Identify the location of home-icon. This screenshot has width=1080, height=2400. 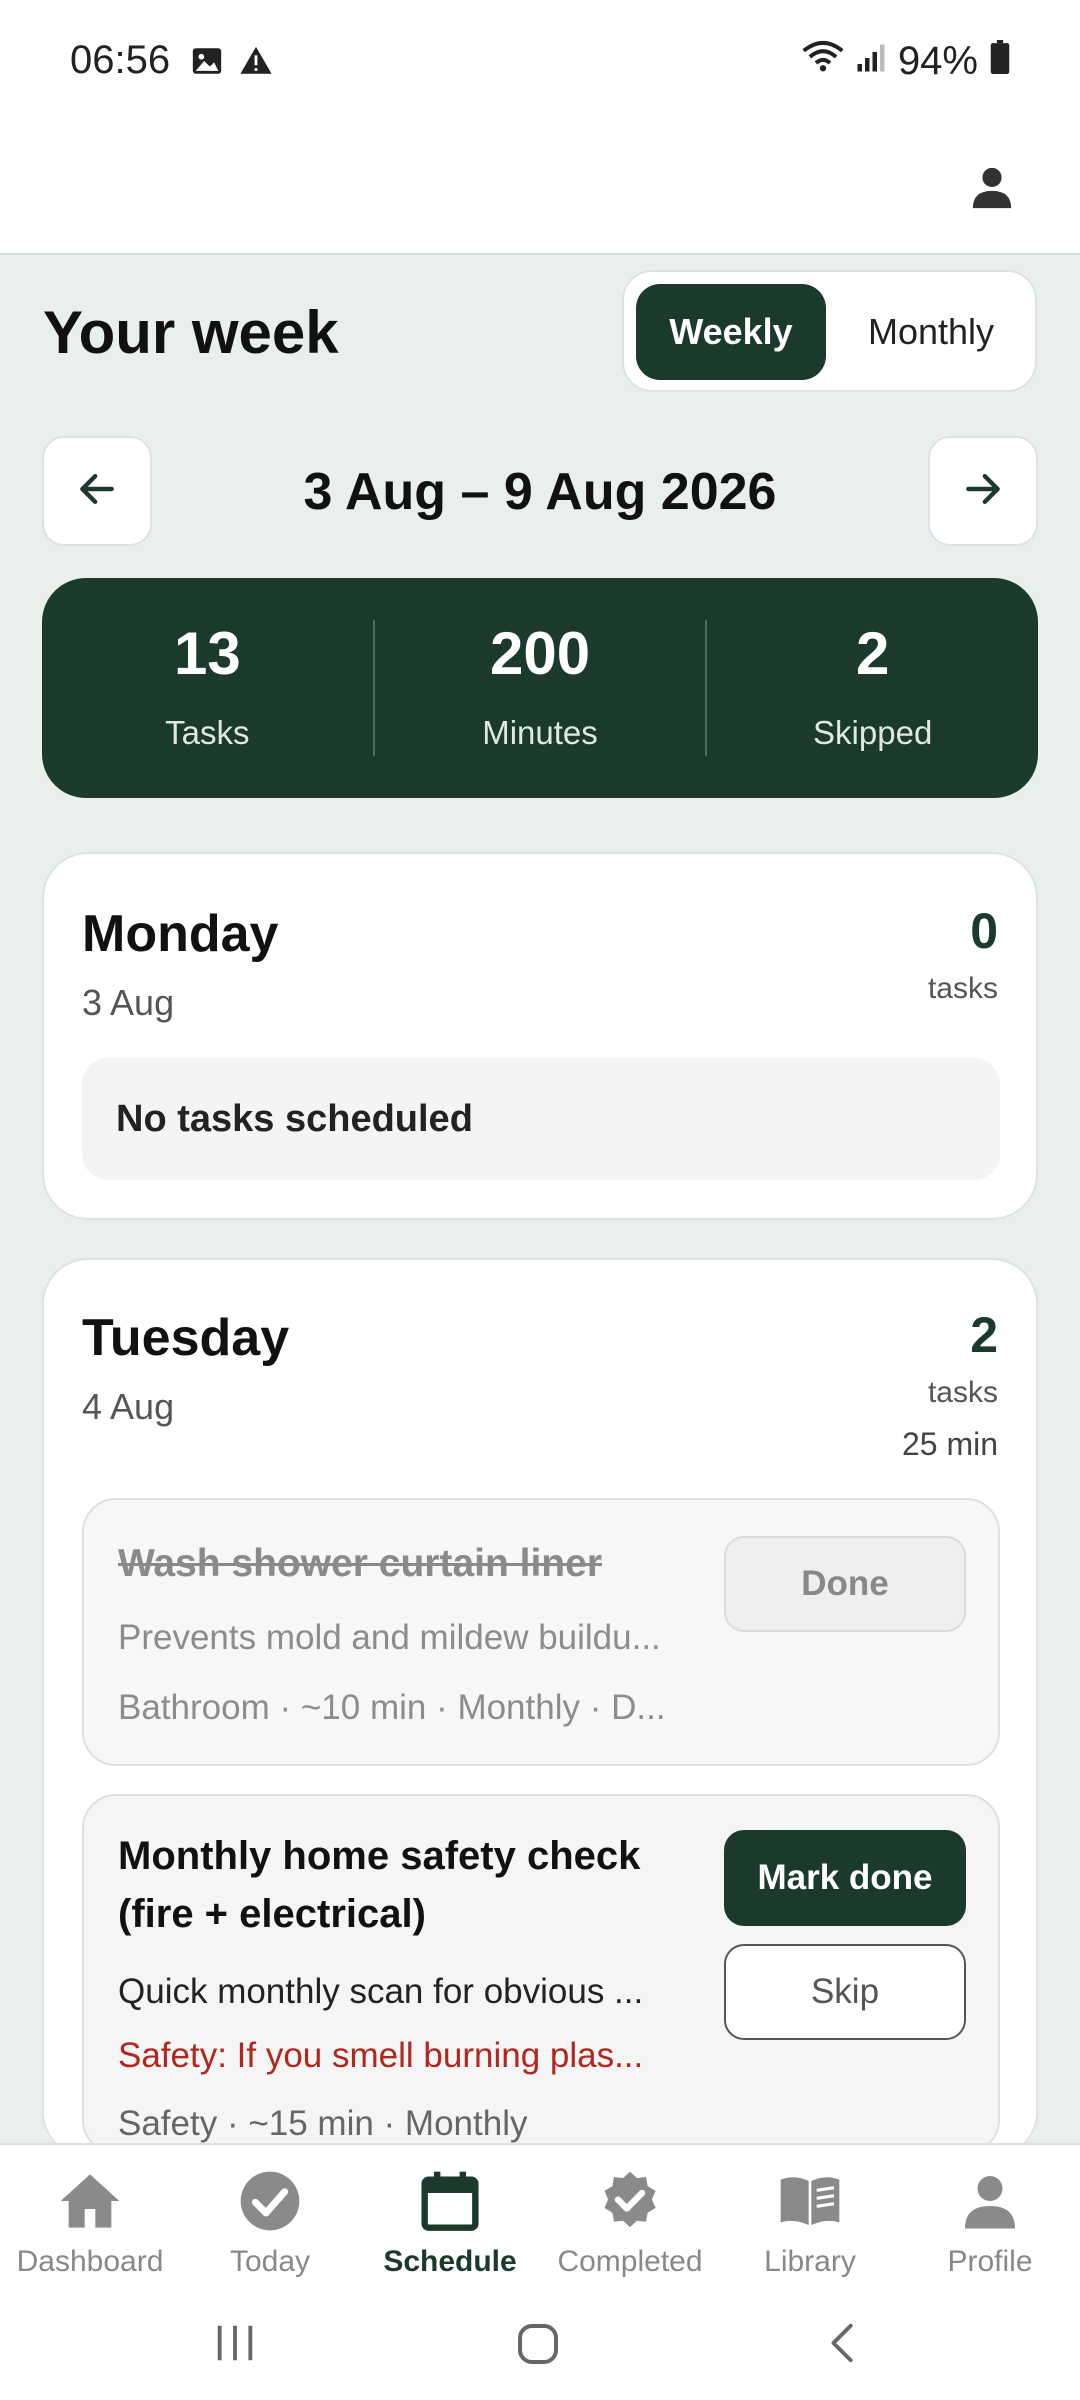
(90, 2201).